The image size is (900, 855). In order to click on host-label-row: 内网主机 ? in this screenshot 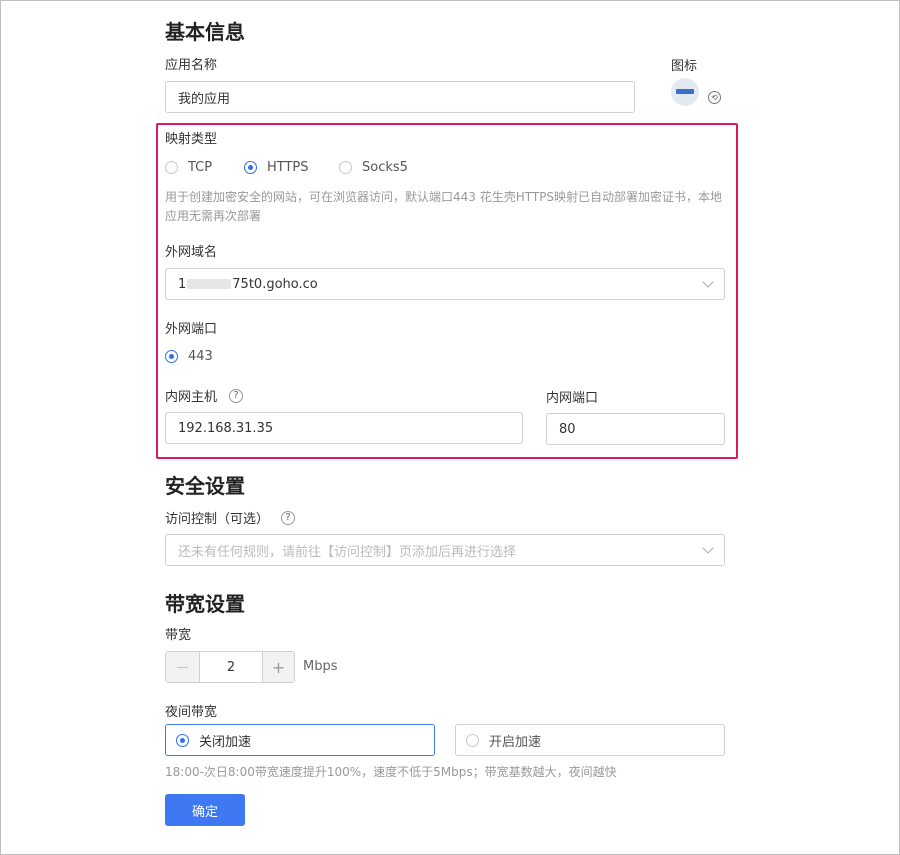, I will do `click(204, 395)`.